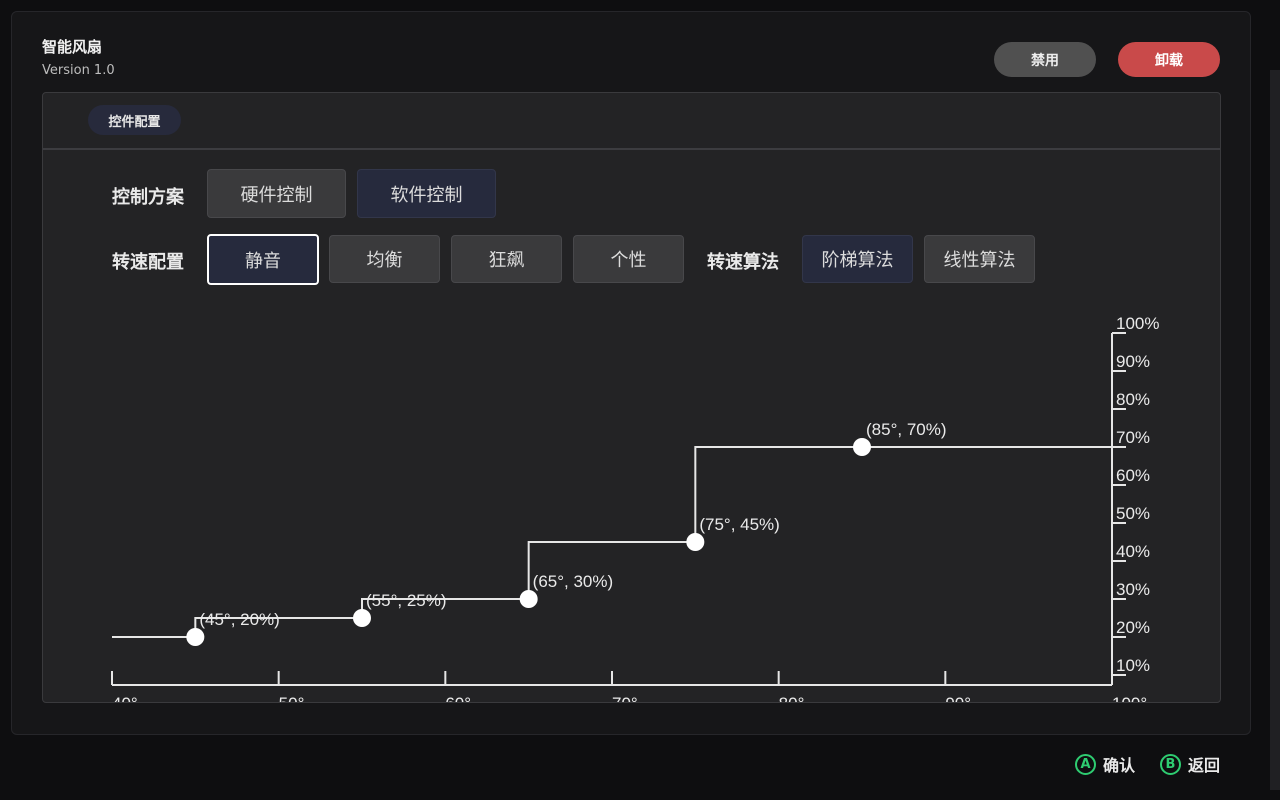 The height and width of the screenshot is (800, 1280). Describe the element at coordinates (239, 619) in the screenshot. I see `curve-point-label: (45°, 20%)` at that location.